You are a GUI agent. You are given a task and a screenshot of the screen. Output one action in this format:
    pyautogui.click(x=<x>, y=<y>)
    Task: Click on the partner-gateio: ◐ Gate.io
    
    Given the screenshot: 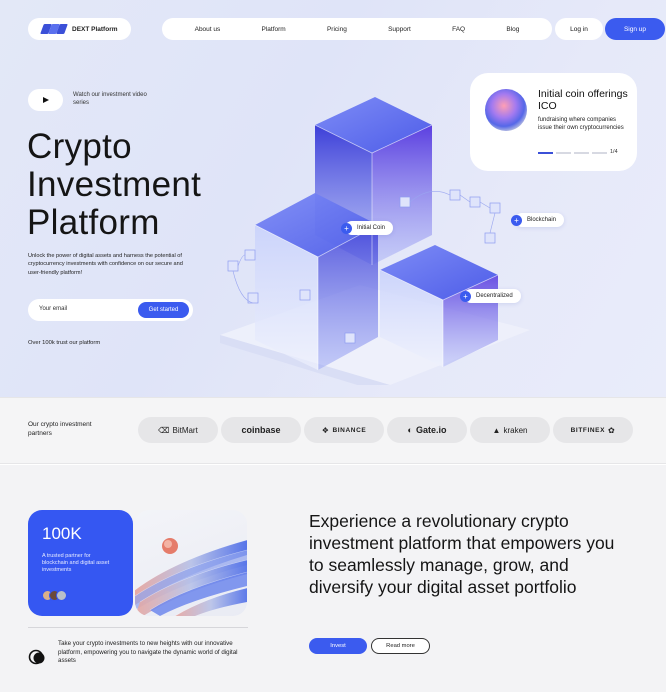 What is the action you would take?
    pyautogui.click(x=427, y=430)
    